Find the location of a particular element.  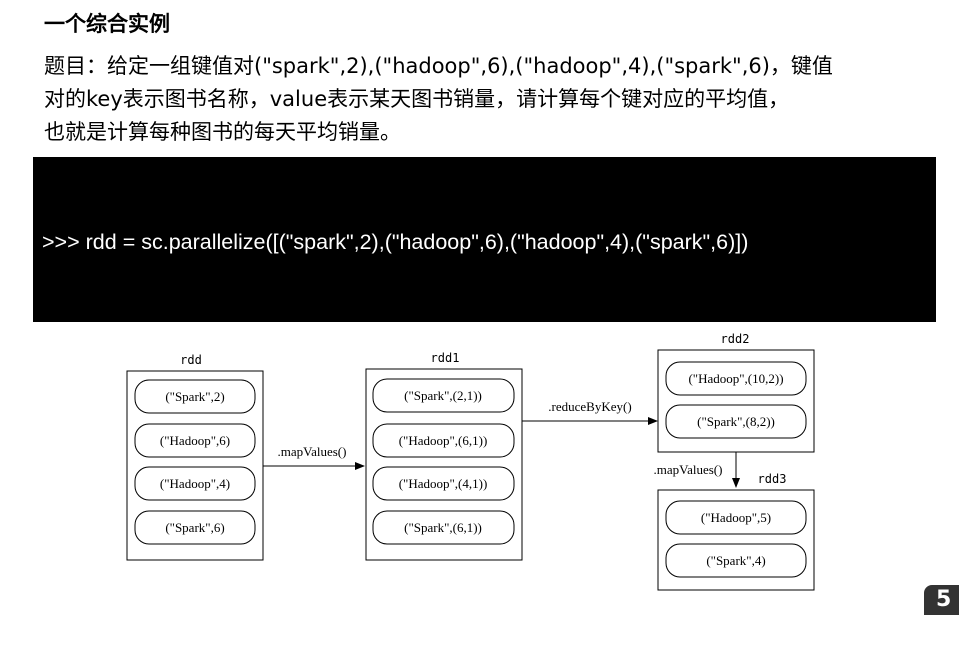

rdd3-box is located at coordinates (736, 540).